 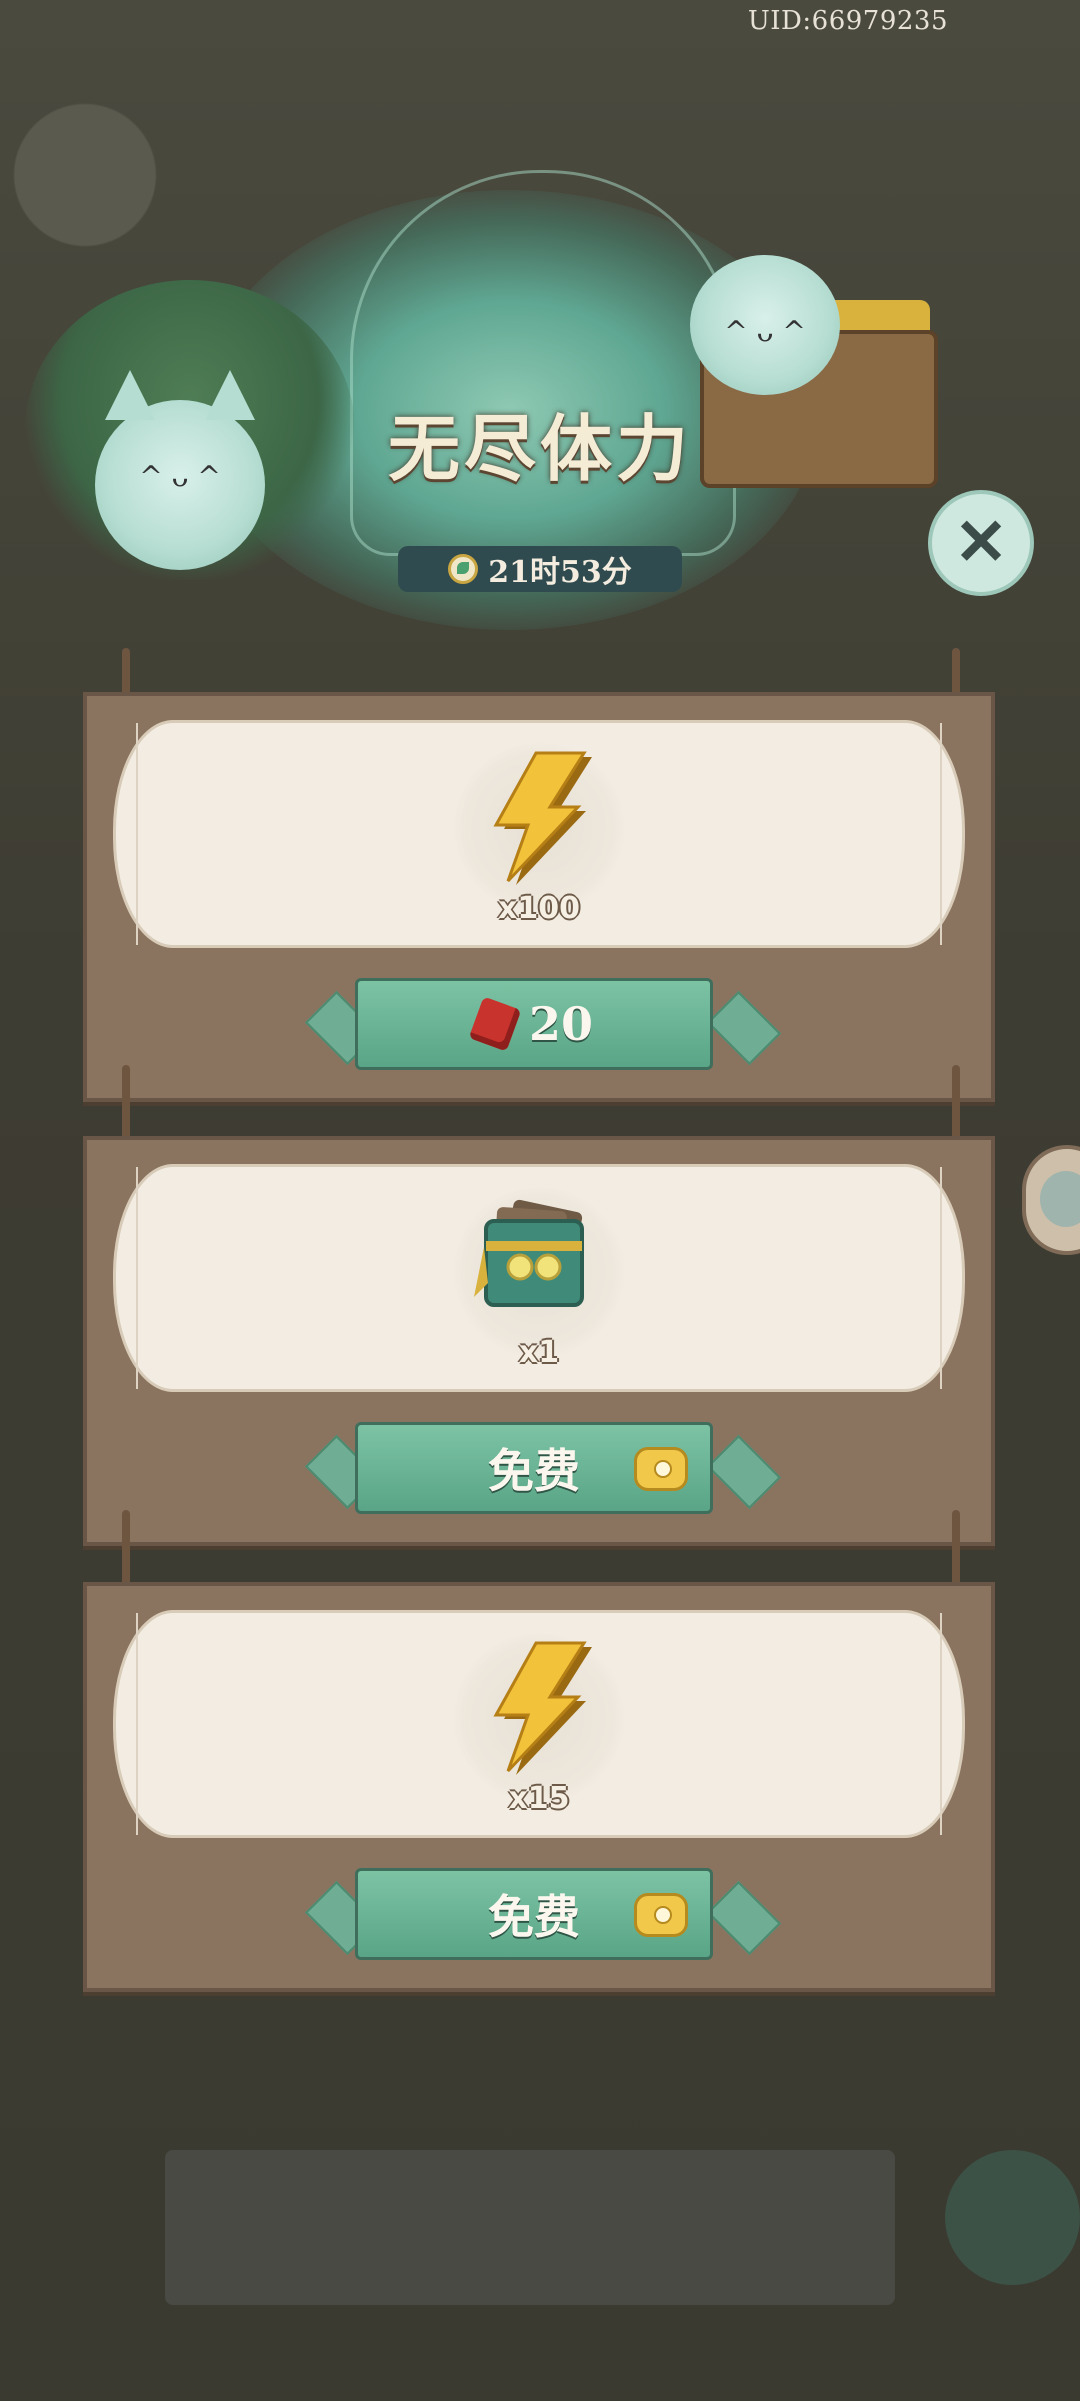 I want to click on background-dialog-panel, so click(x=530, y=2227).